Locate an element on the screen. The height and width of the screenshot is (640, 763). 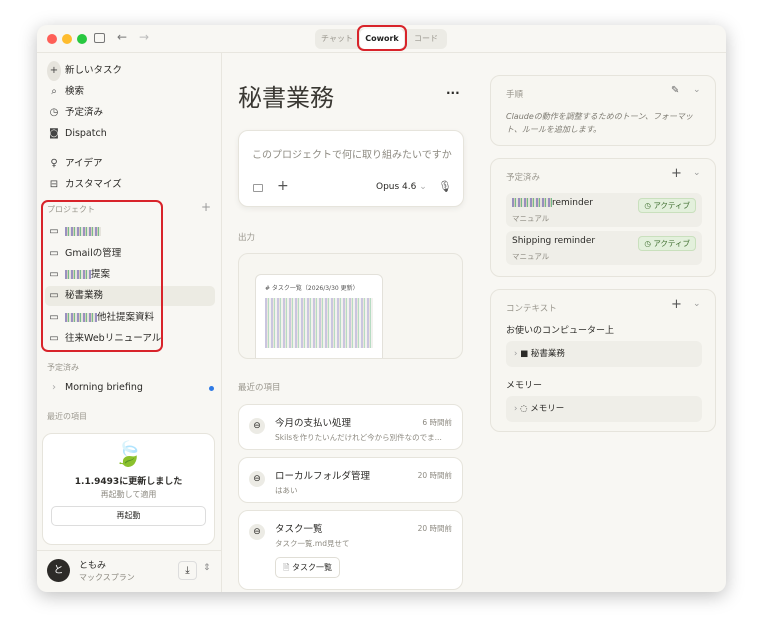
restart-button: 再起動 is located at coordinates (128, 516).